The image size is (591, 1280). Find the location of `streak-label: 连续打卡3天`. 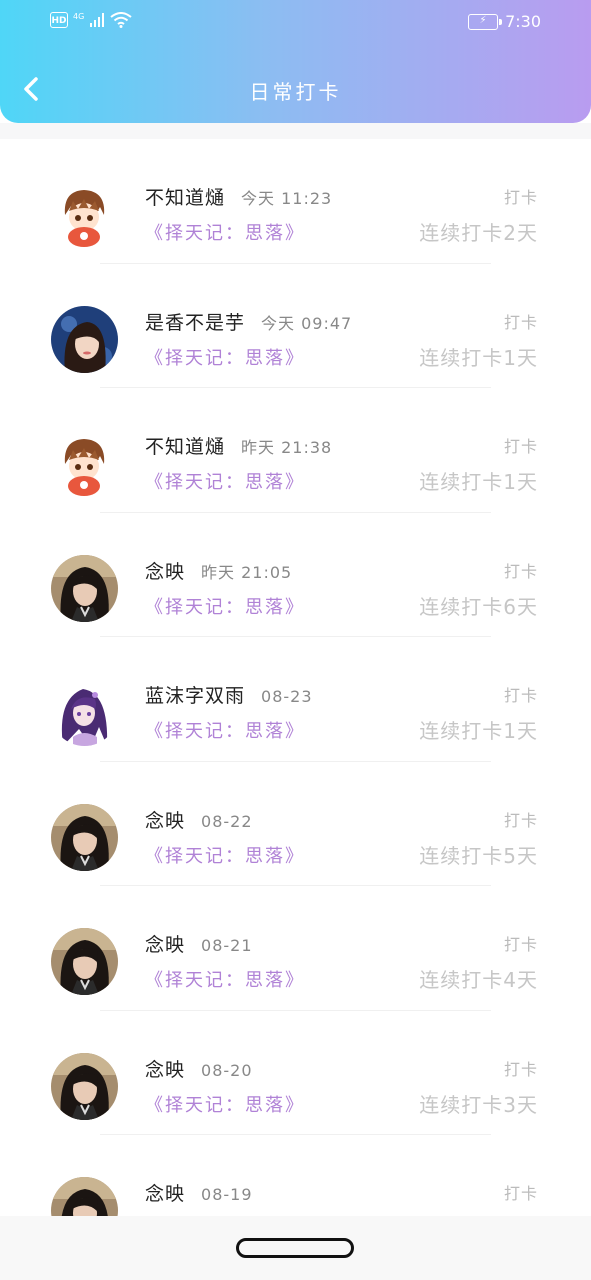

streak-label: 连续打卡3天 is located at coordinates (478, 1104).